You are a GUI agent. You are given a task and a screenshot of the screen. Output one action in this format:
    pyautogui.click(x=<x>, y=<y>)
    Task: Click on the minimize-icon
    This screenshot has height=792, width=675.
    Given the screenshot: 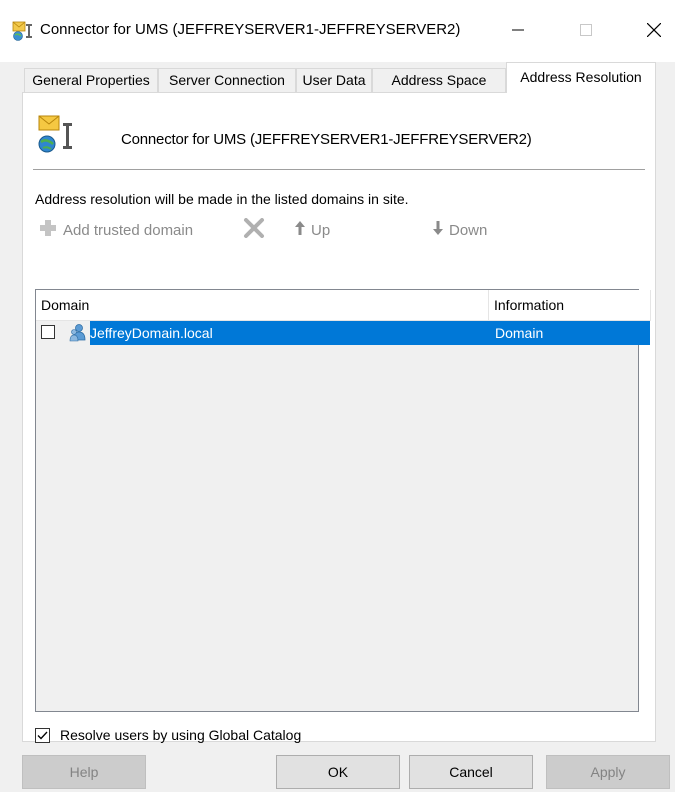 What is the action you would take?
    pyautogui.click(x=518, y=31)
    